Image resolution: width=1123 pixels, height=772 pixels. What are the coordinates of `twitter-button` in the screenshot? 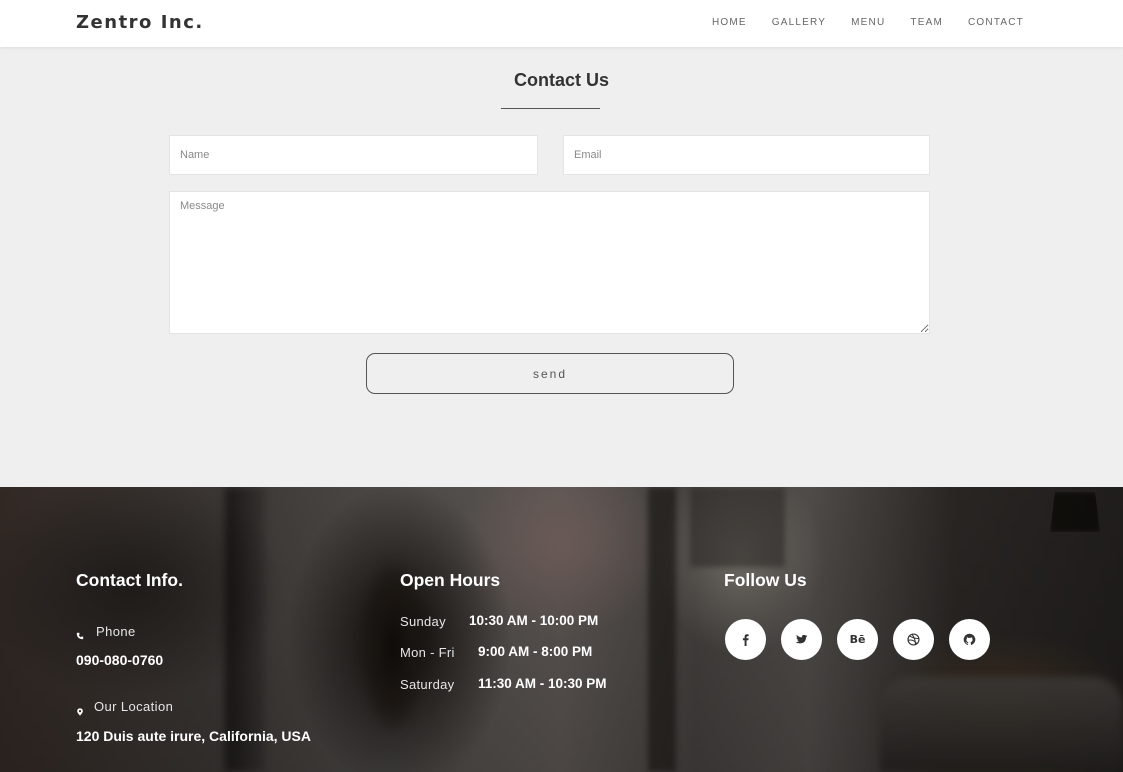 It's located at (801, 639).